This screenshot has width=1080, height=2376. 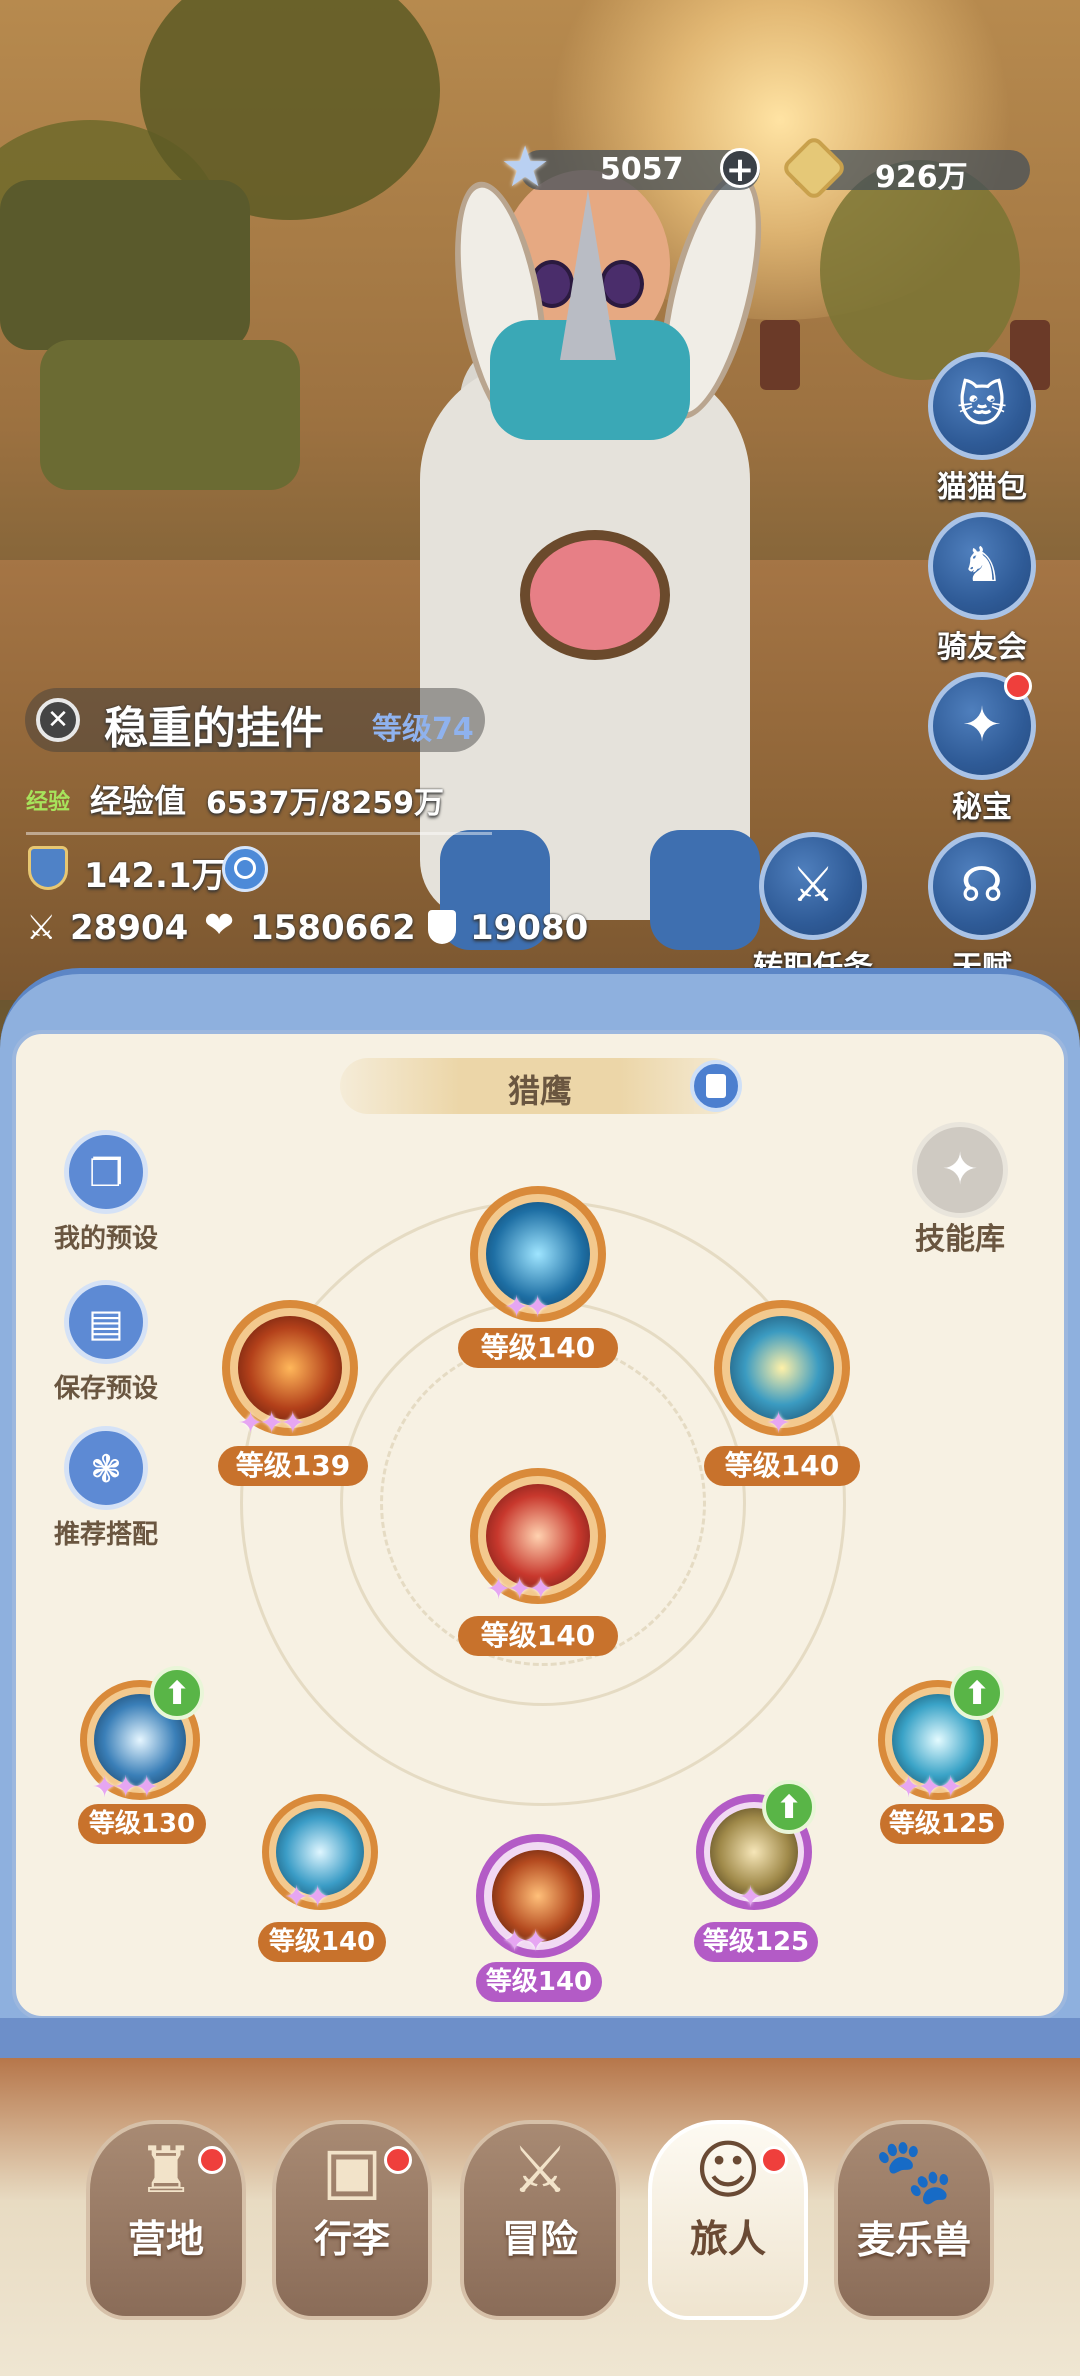 I want to click on nav-adventure: ⚔ 冒险, so click(x=540, y=2220).